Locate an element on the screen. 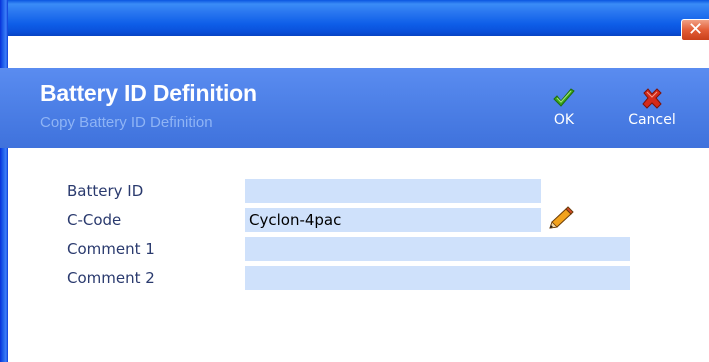 The image size is (709, 362). battery-id-label: Battery ID is located at coordinates (105, 191).